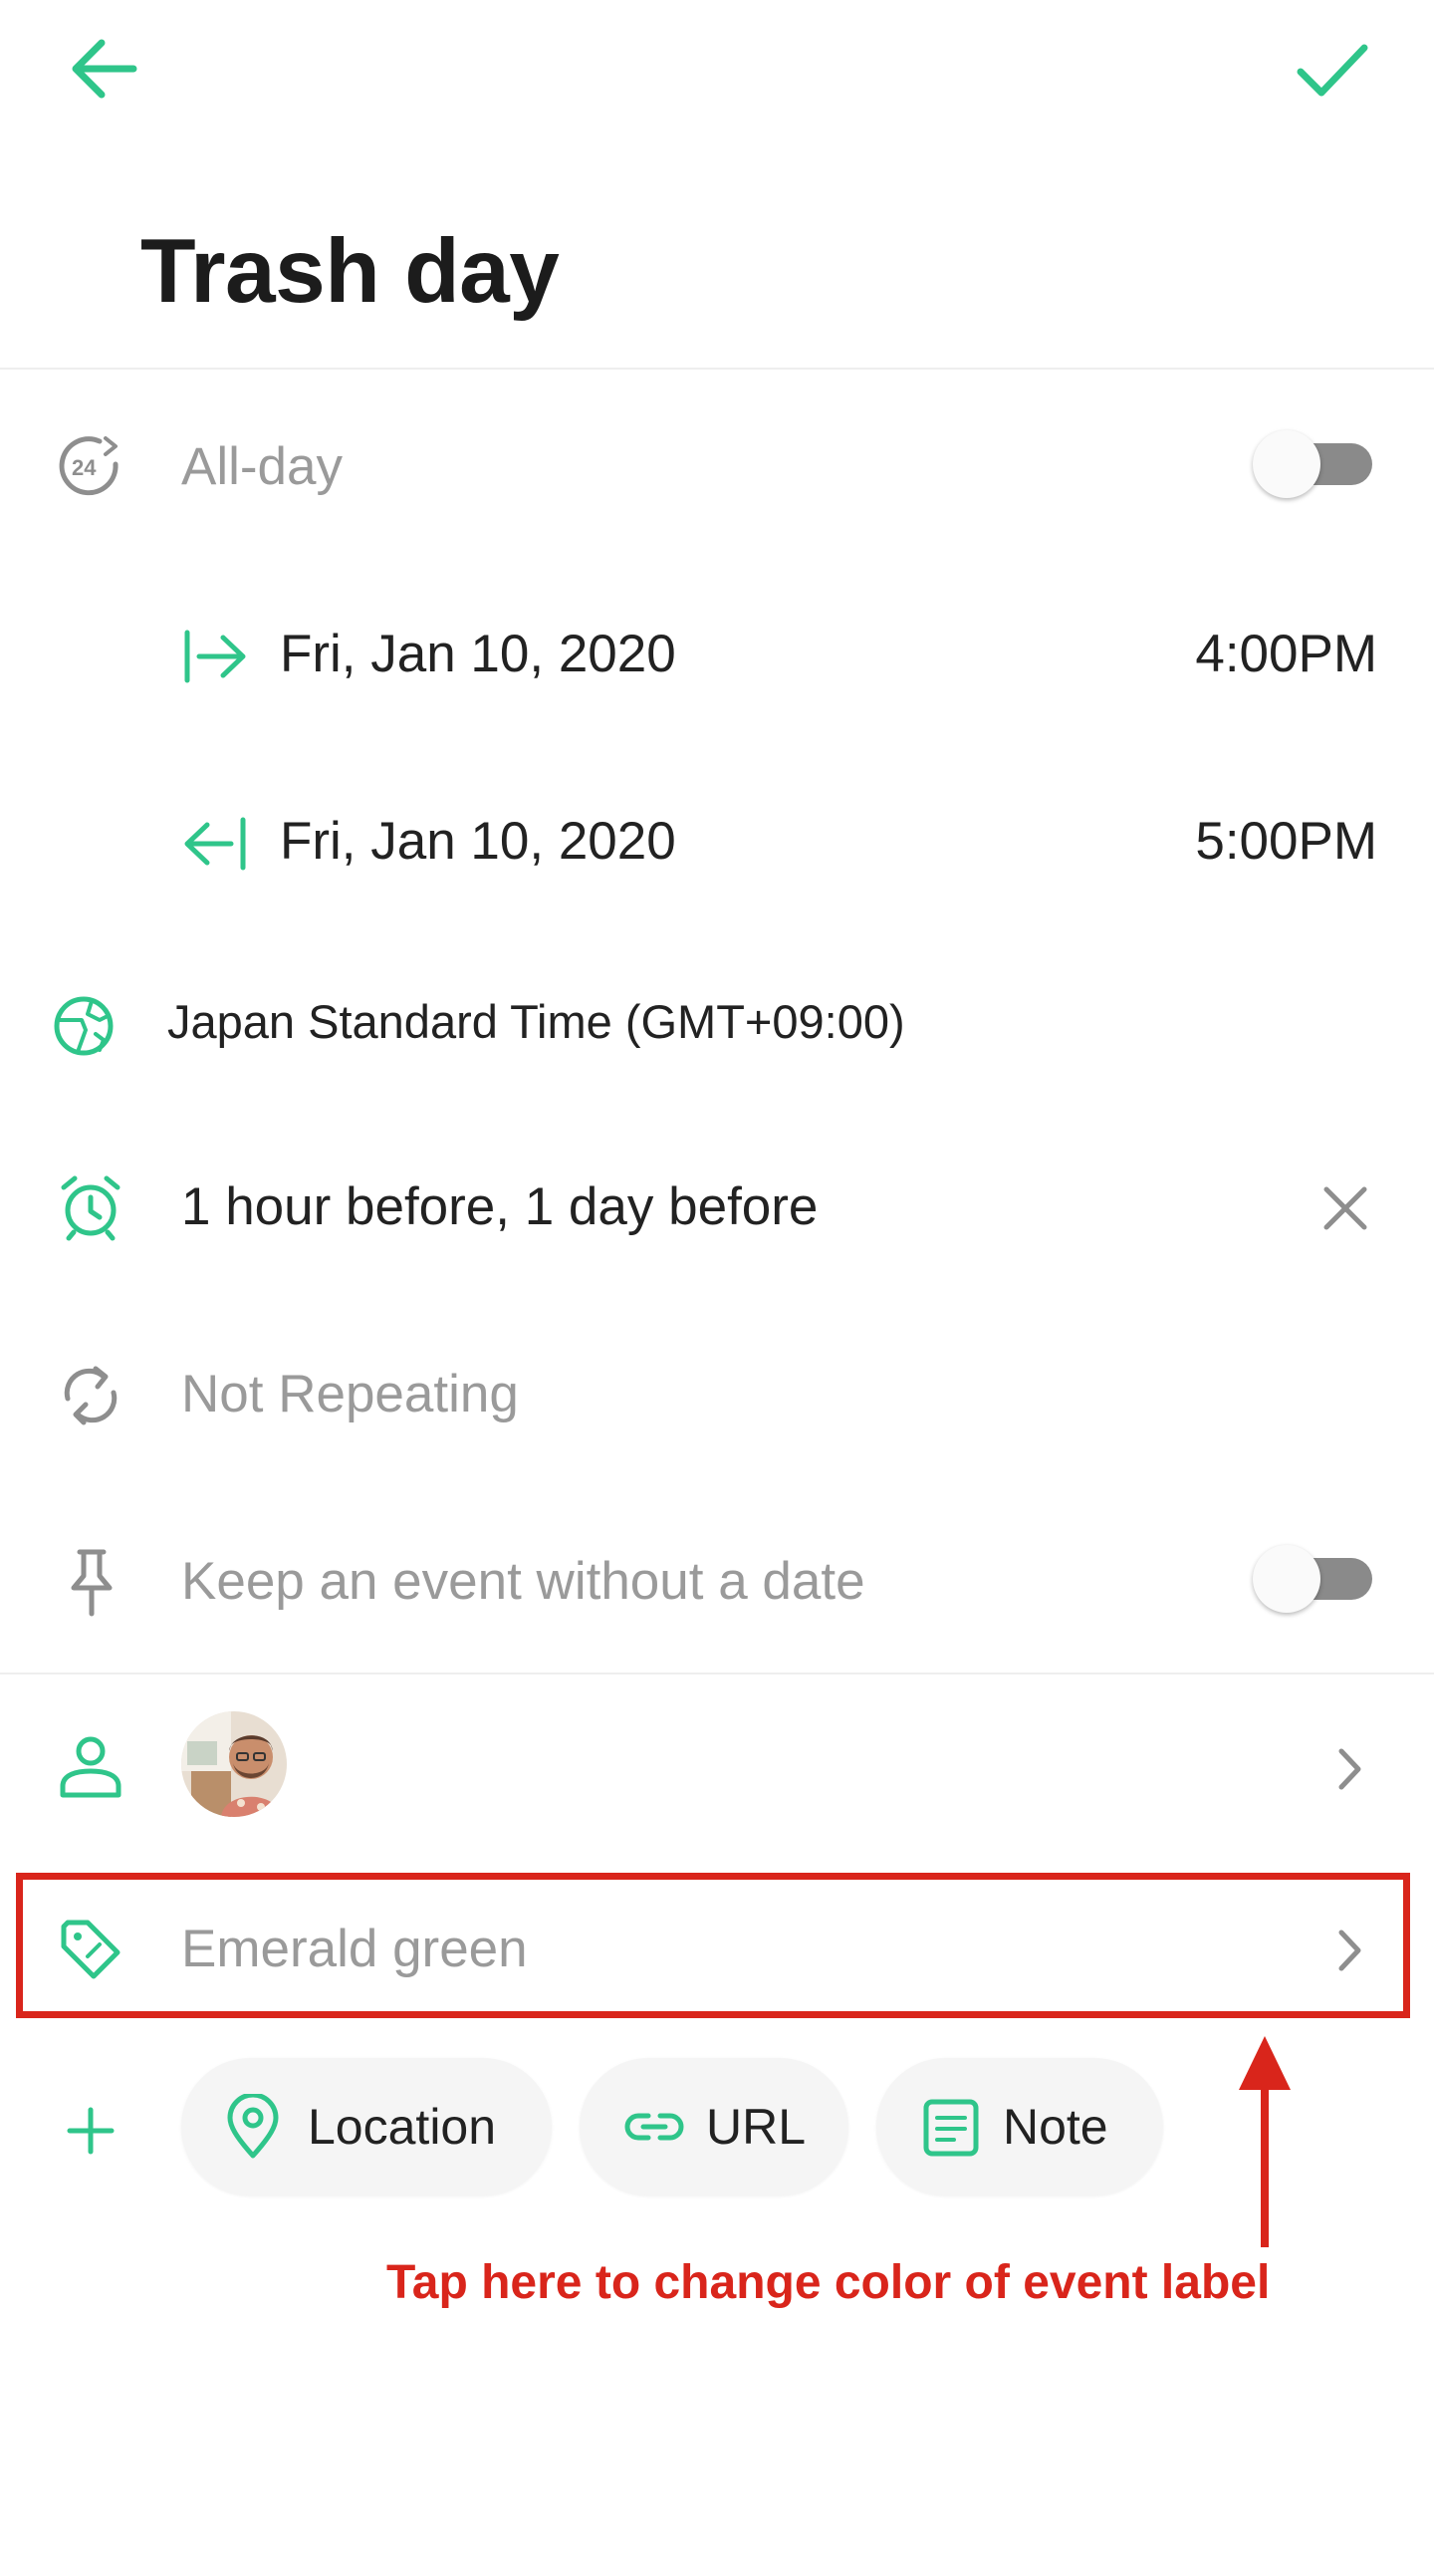  Describe the element at coordinates (90, 1767) in the screenshot. I see `person-icon` at that location.